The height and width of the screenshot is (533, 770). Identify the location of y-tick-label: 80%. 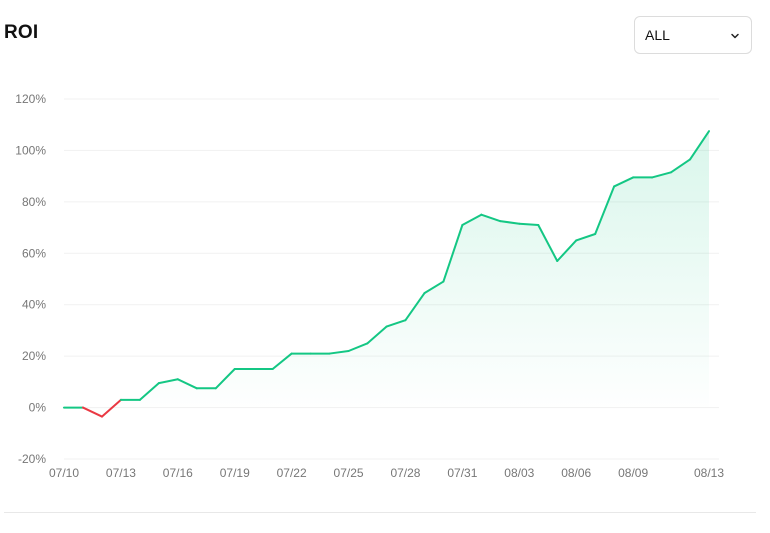
(34, 202).